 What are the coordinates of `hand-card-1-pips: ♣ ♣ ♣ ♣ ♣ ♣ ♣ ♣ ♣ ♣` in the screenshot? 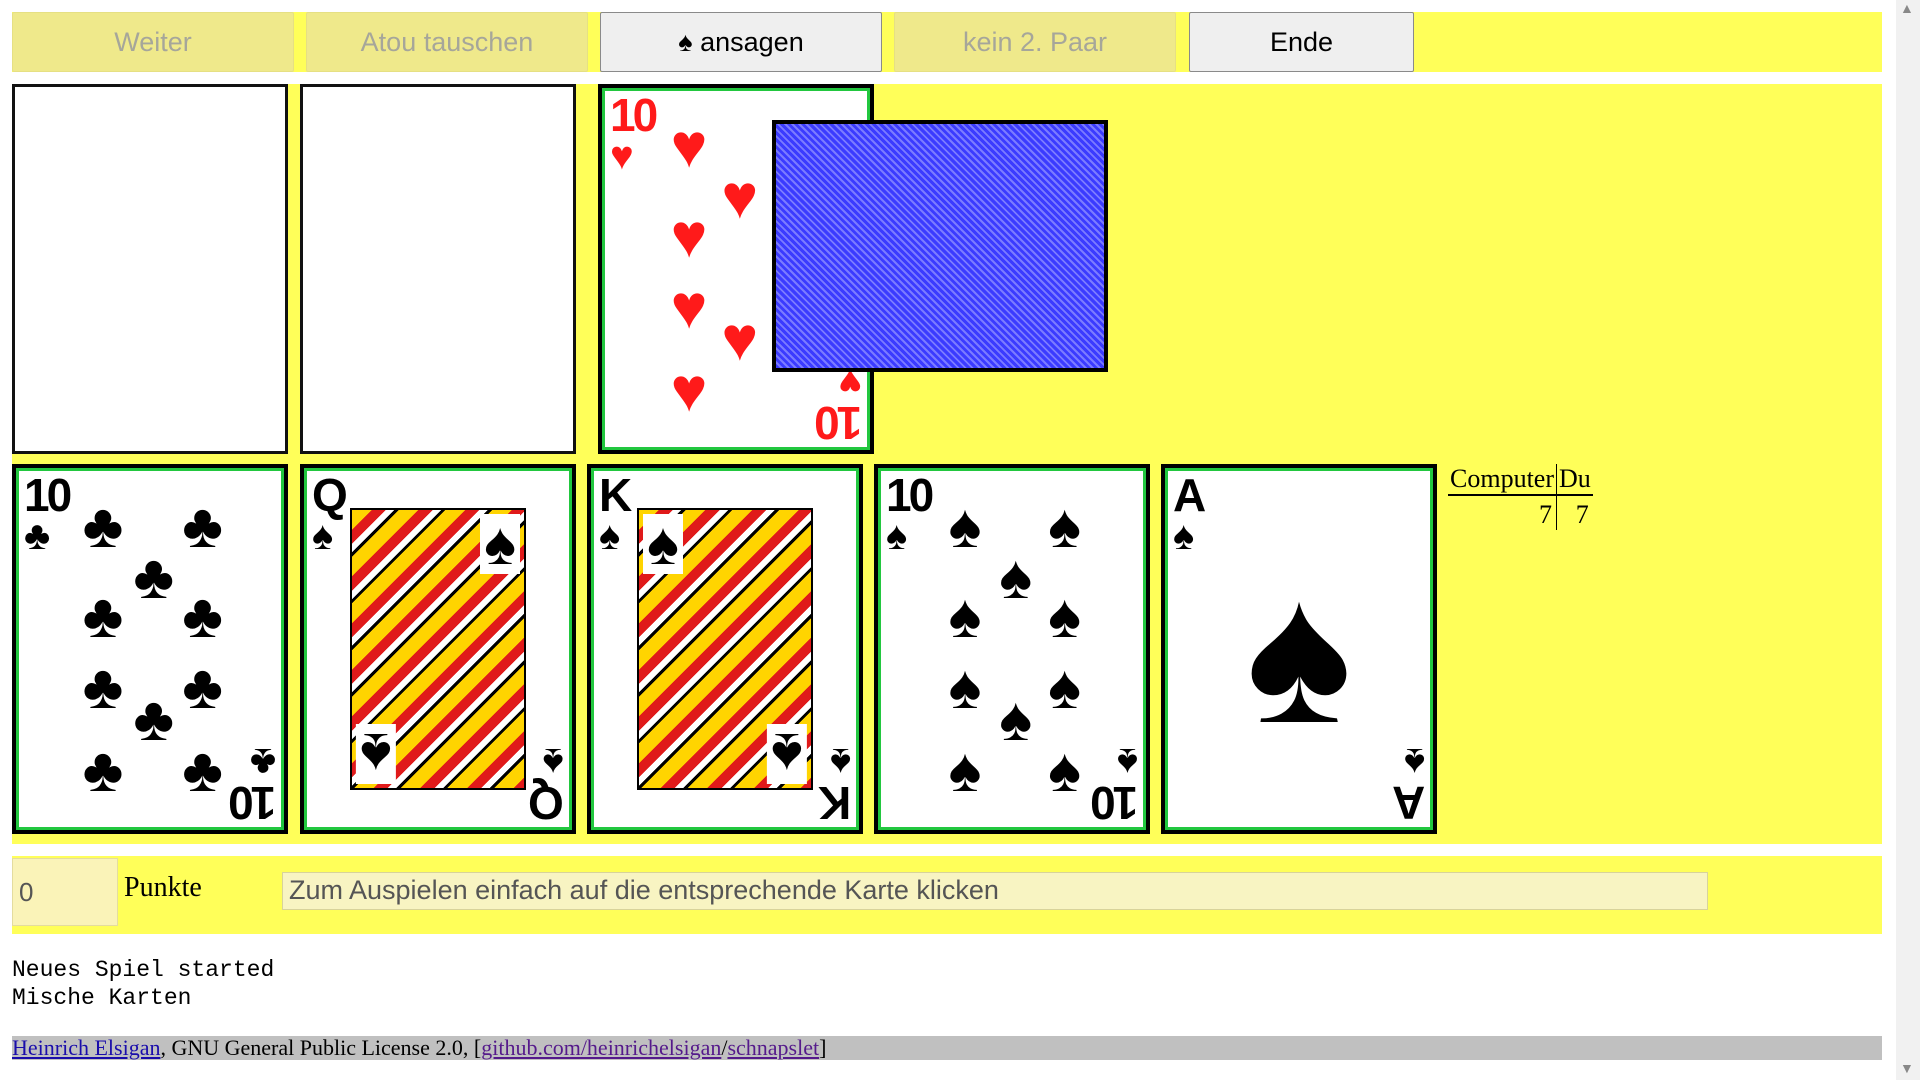 It's located at (150, 649).